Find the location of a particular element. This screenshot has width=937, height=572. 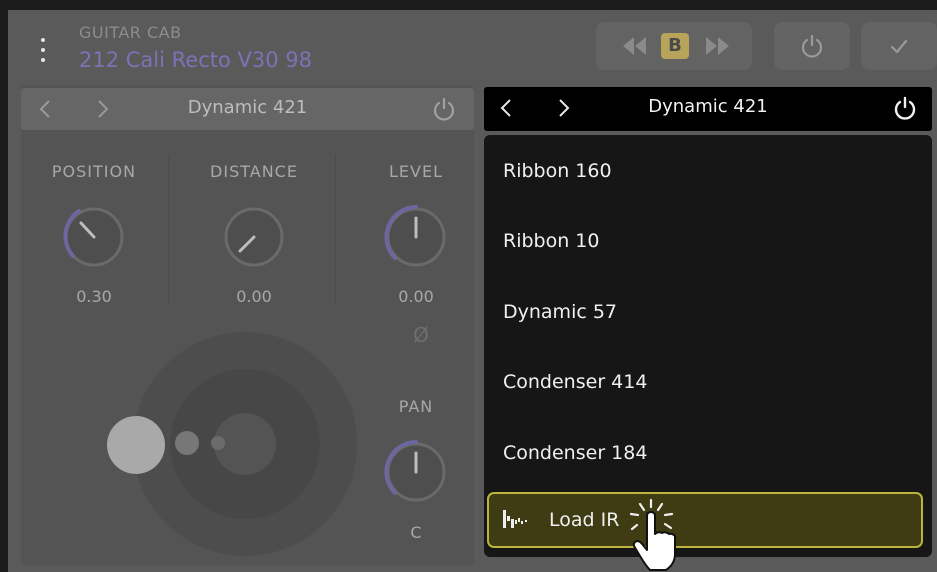

fast-forward-icon is located at coordinates (718, 46).